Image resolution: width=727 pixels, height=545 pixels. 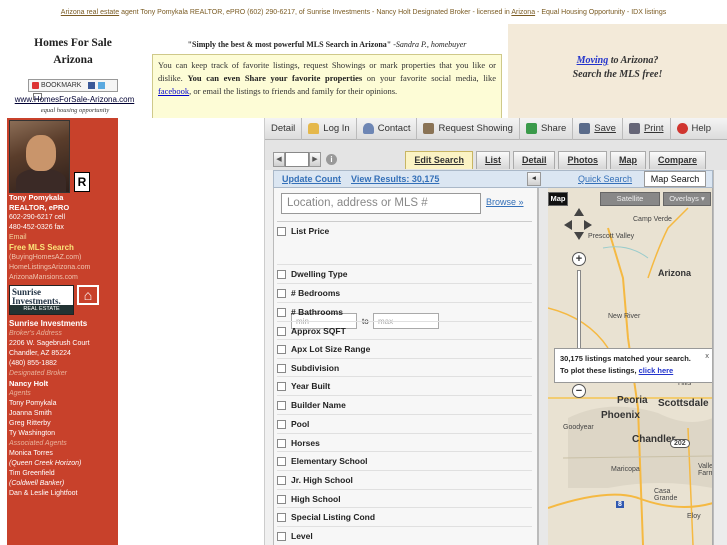 What do you see at coordinates (579, 212) in the screenshot?
I see `pan-up-icon` at bounding box center [579, 212].